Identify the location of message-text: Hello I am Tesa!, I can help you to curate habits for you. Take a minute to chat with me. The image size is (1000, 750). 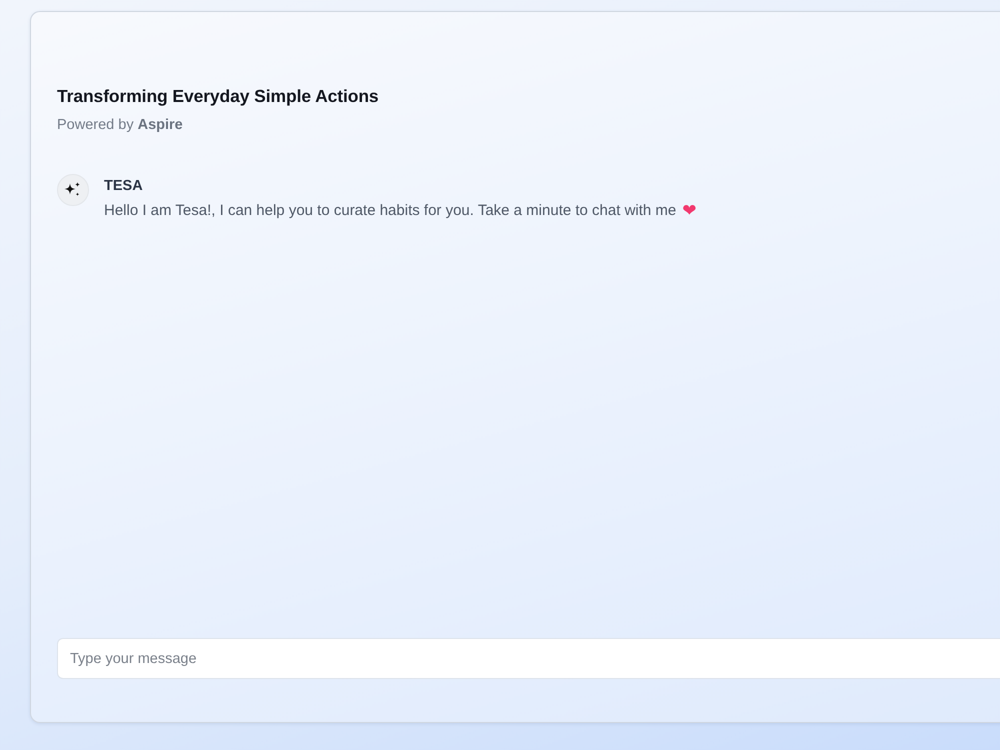
(390, 211).